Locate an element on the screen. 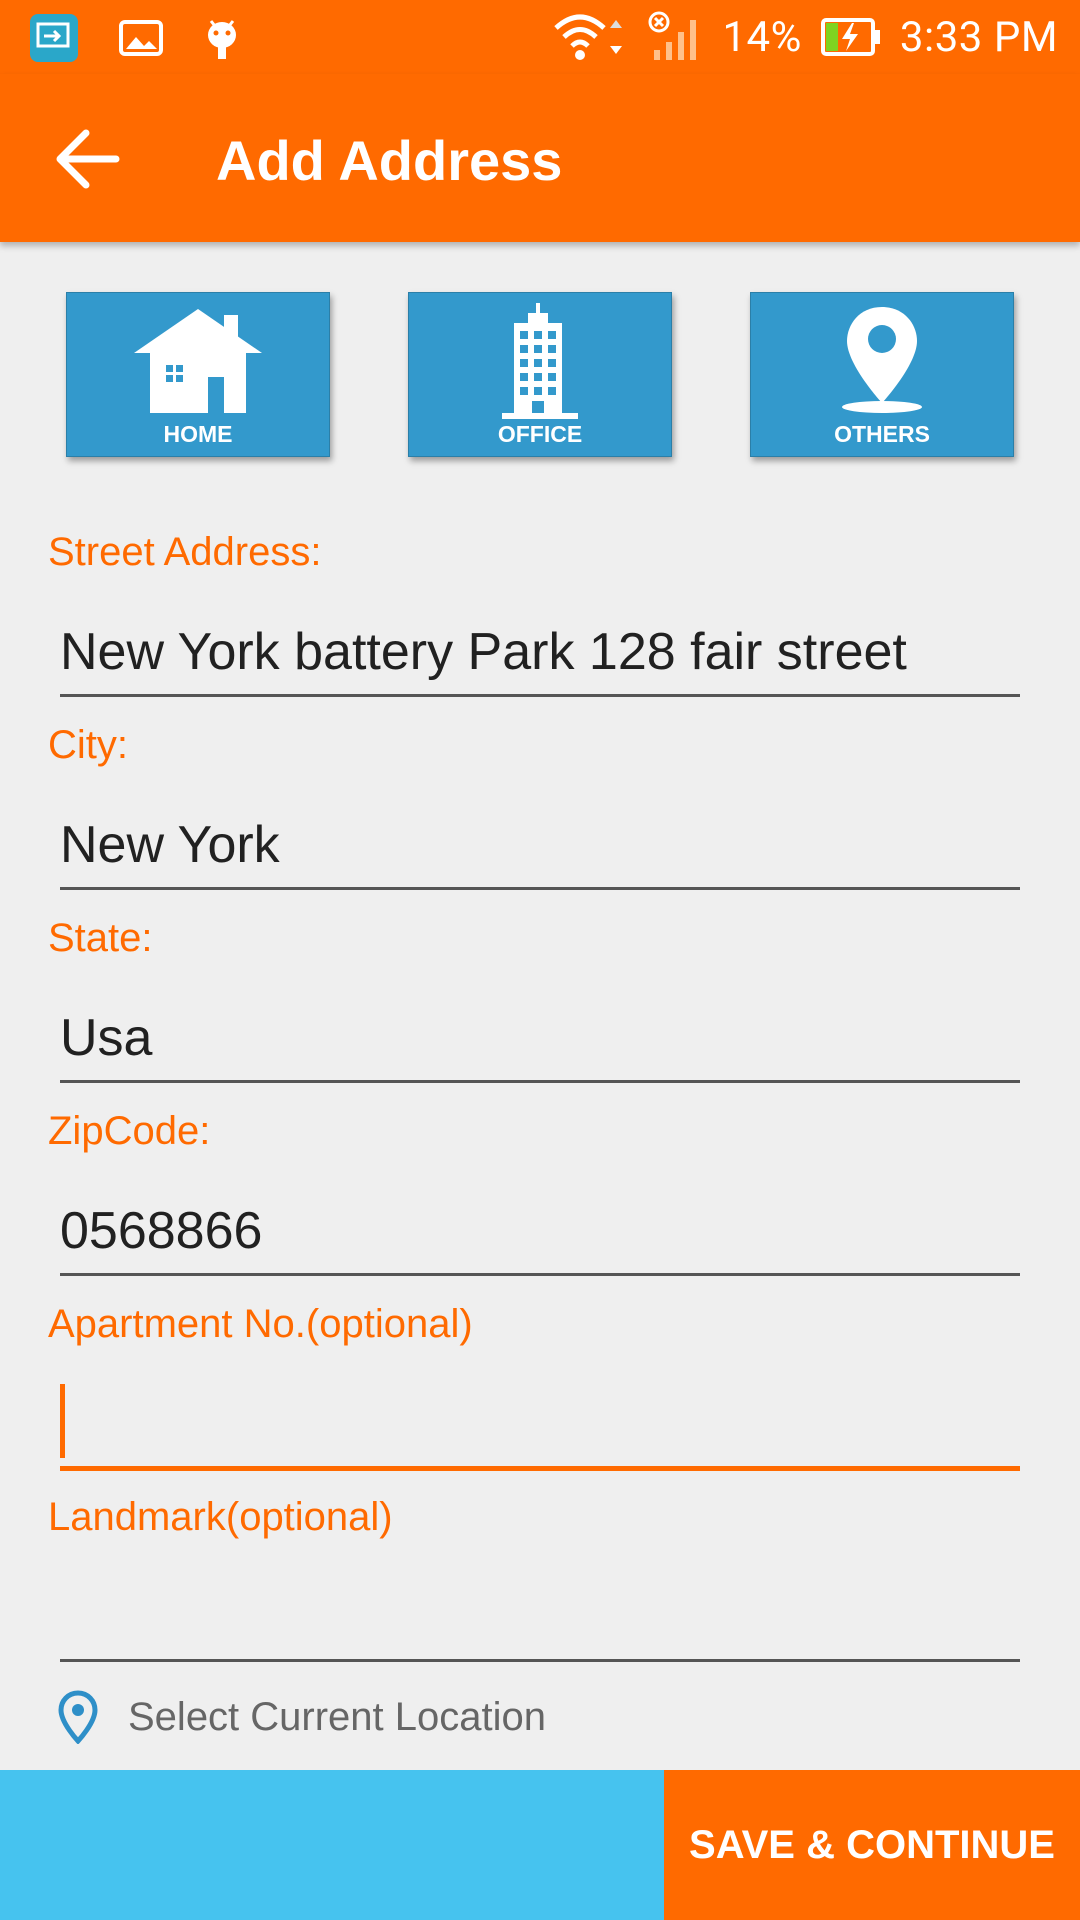  home-type-label: HOME is located at coordinates (198, 434).